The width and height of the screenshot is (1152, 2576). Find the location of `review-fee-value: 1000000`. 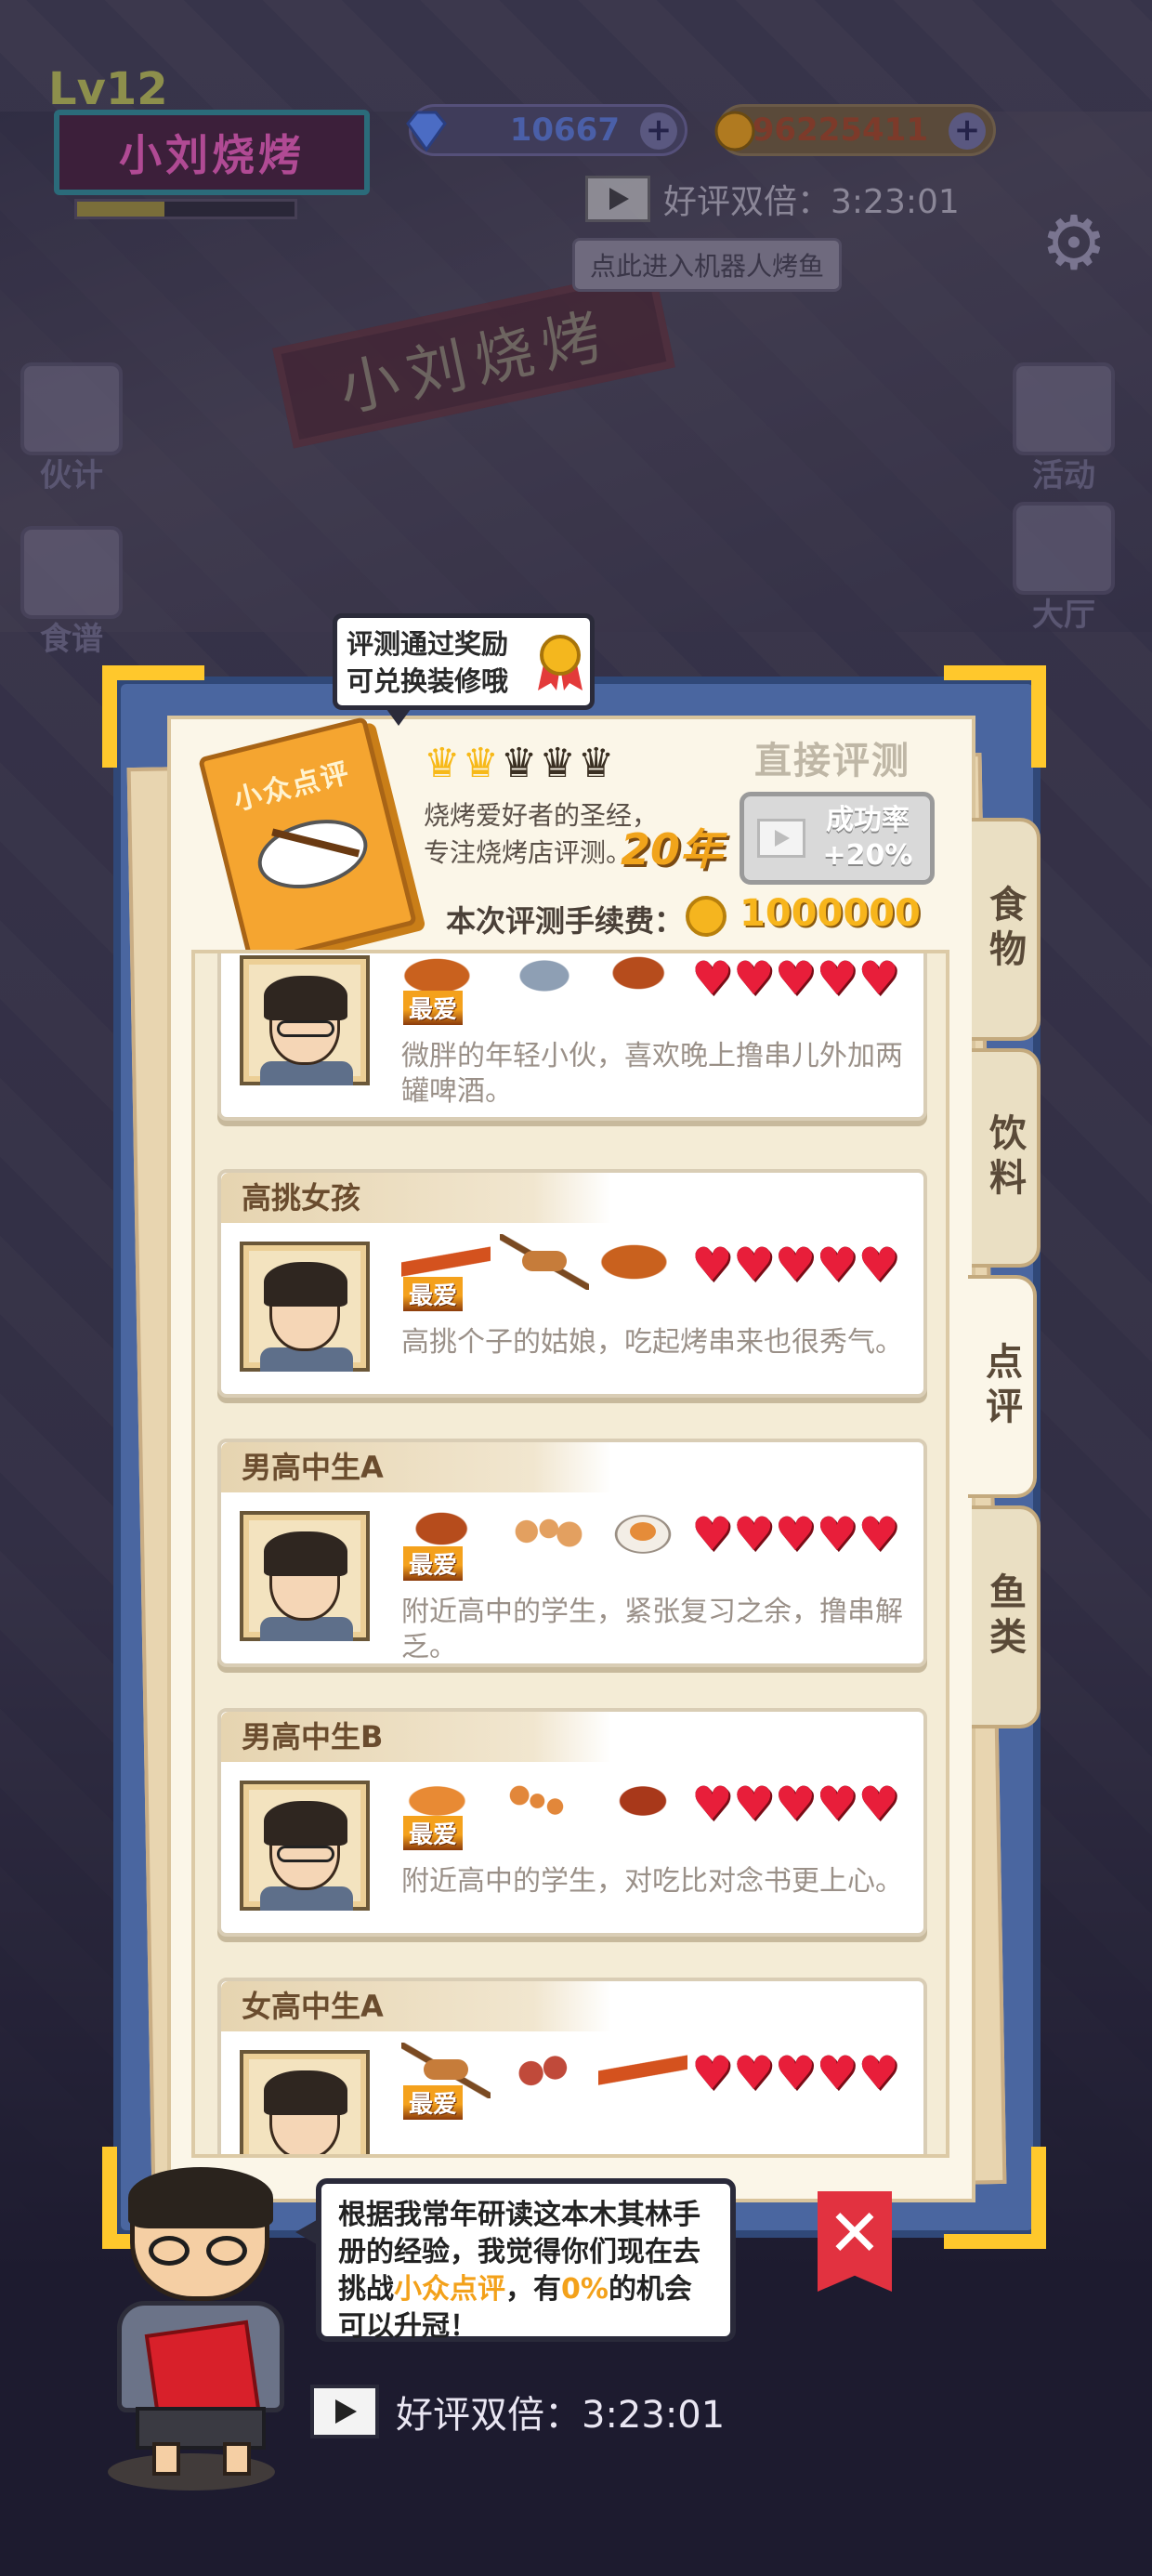

review-fee-value: 1000000 is located at coordinates (830, 913).